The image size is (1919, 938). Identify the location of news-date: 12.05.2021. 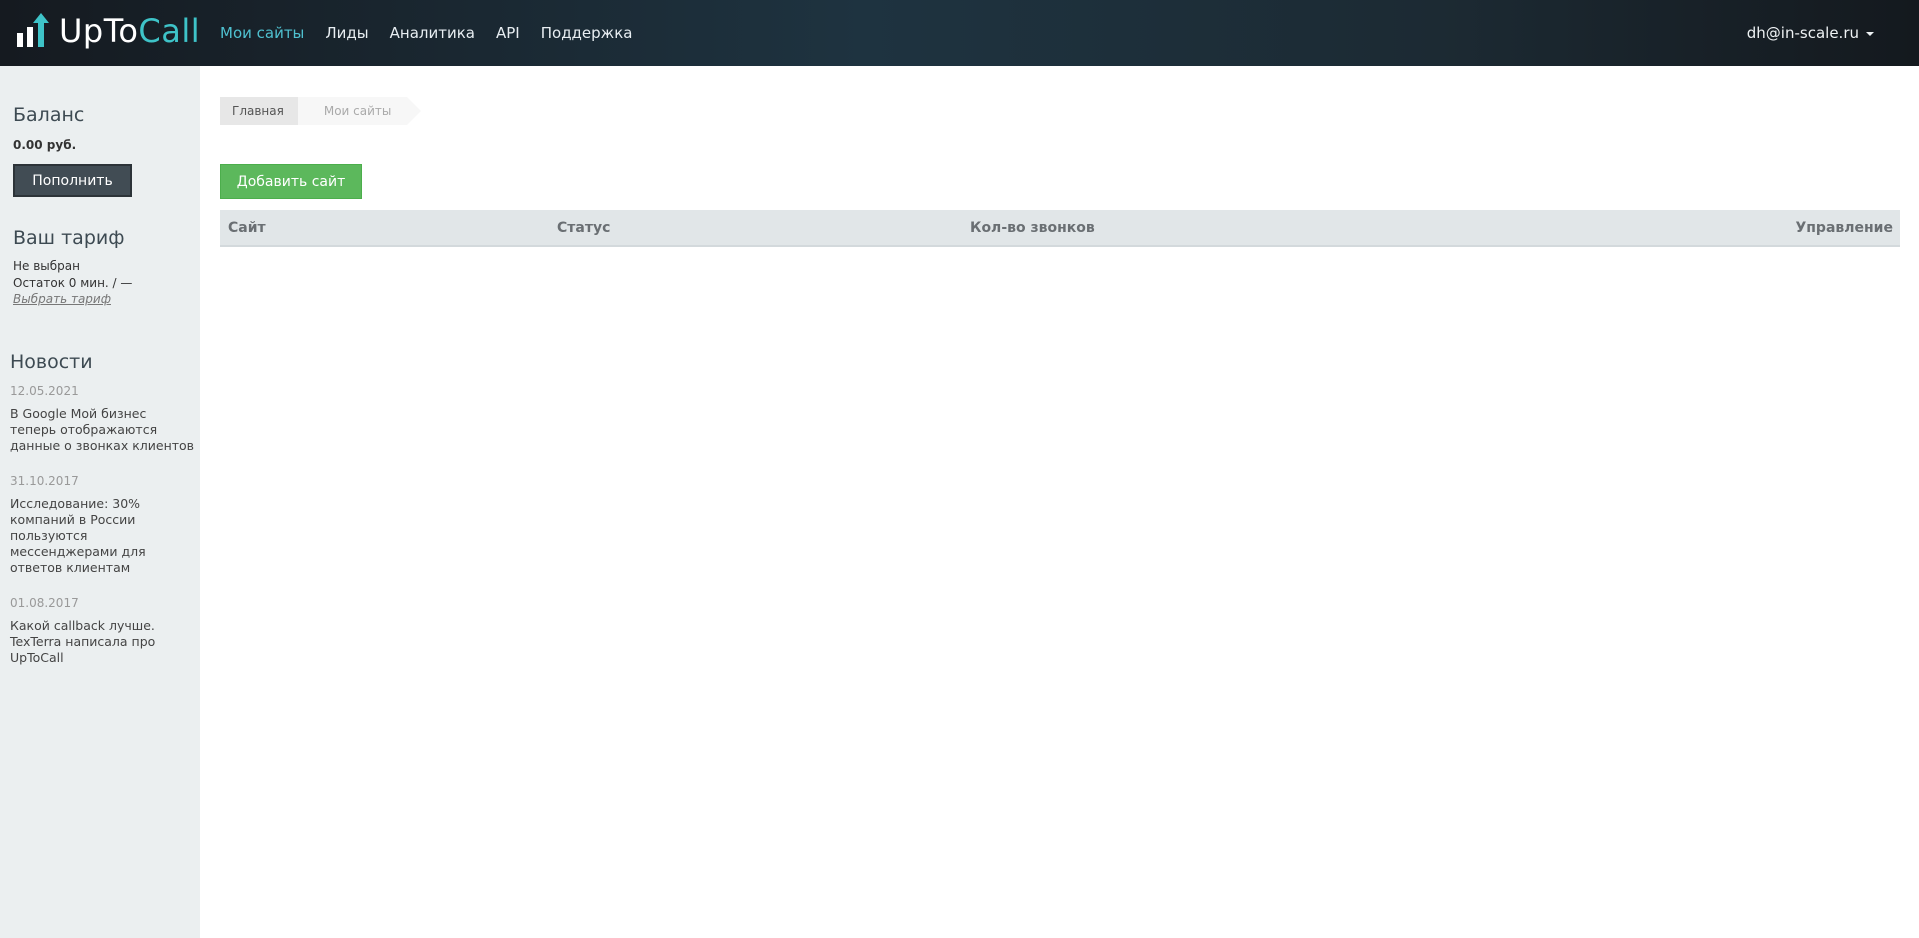
(44, 391).